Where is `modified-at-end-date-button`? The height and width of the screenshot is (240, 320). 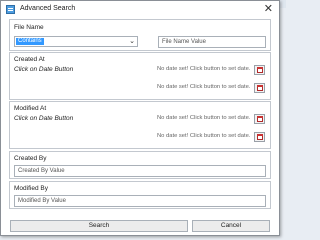 modified-at-end-date-button is located at coordinates (259, 137).